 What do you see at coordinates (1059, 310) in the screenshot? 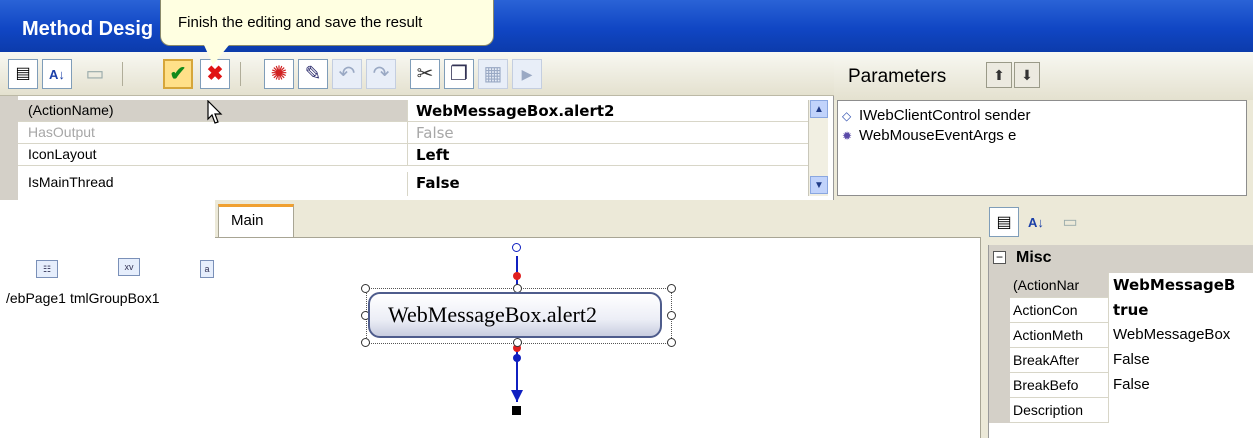
I see `property-name: ActionCon` at bounding box center [1059, 310].